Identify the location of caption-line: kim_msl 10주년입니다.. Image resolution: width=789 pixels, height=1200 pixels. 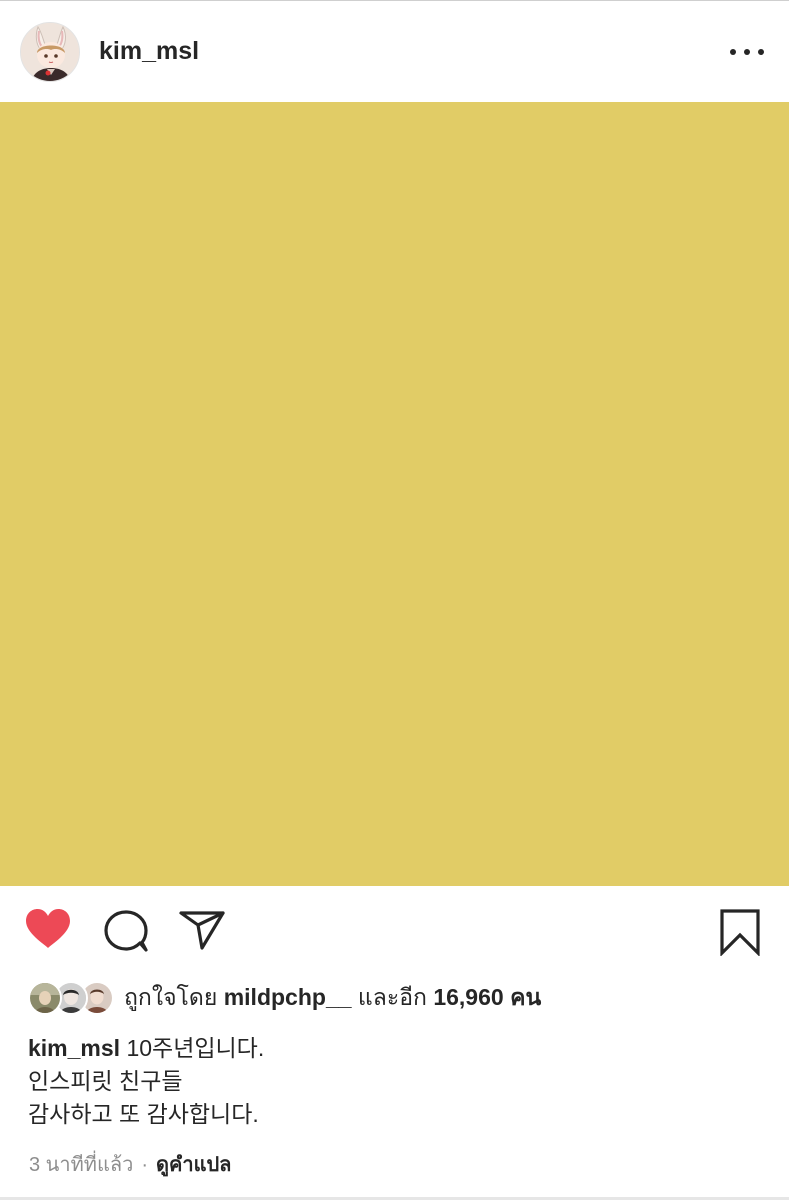
(398, 1048).